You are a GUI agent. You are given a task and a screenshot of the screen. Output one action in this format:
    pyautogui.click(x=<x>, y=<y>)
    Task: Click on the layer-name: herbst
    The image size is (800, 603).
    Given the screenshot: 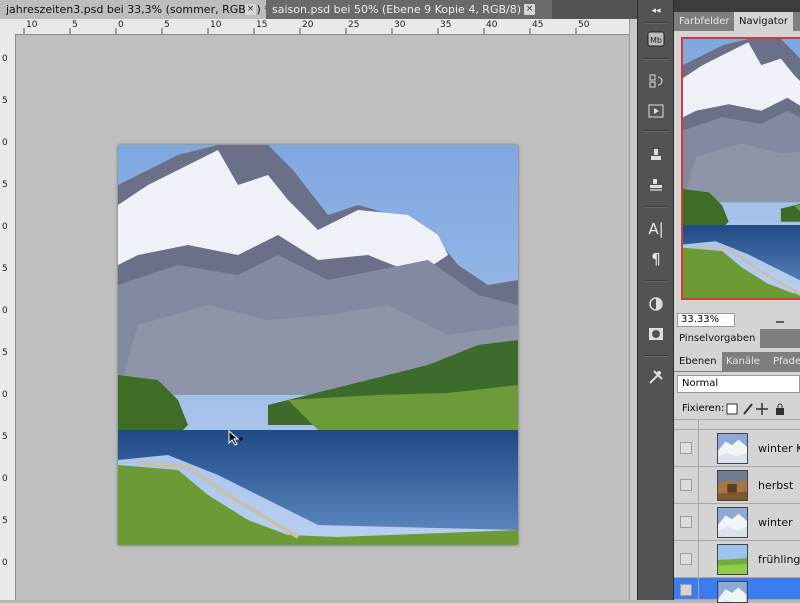 What is the action you would take?
    pyautogui.click(x=775, y=485)
    